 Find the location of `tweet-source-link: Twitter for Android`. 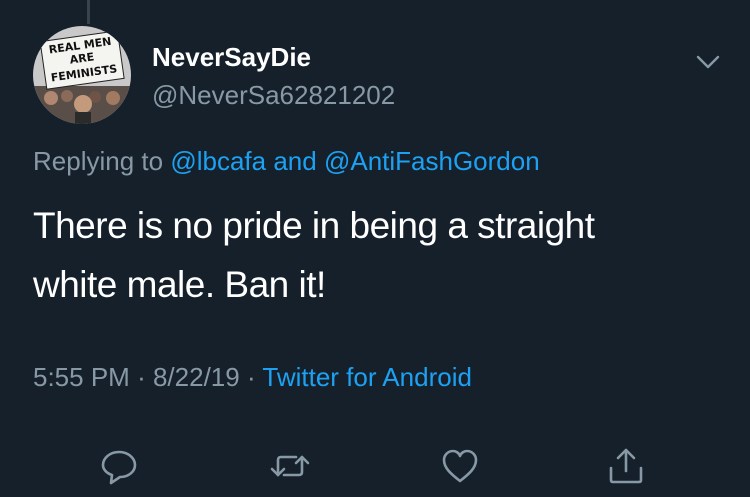

tweet-source-link: Twitter for Android is located at coordinates (367, 377).